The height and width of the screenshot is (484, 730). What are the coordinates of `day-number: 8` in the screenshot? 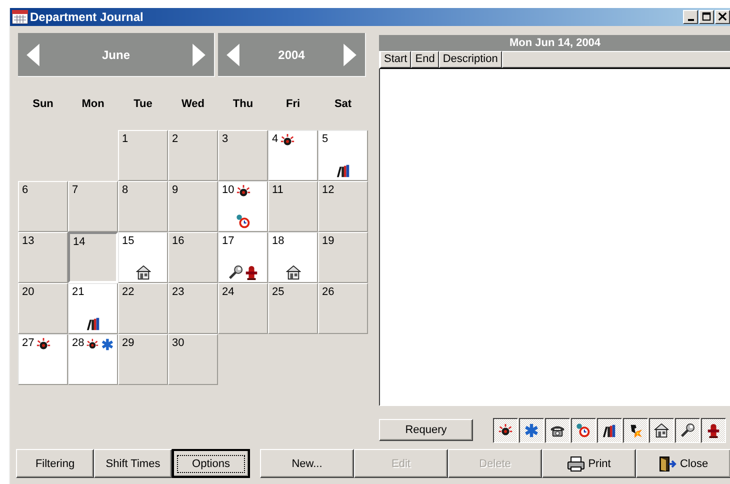 It's located at (125, 190).